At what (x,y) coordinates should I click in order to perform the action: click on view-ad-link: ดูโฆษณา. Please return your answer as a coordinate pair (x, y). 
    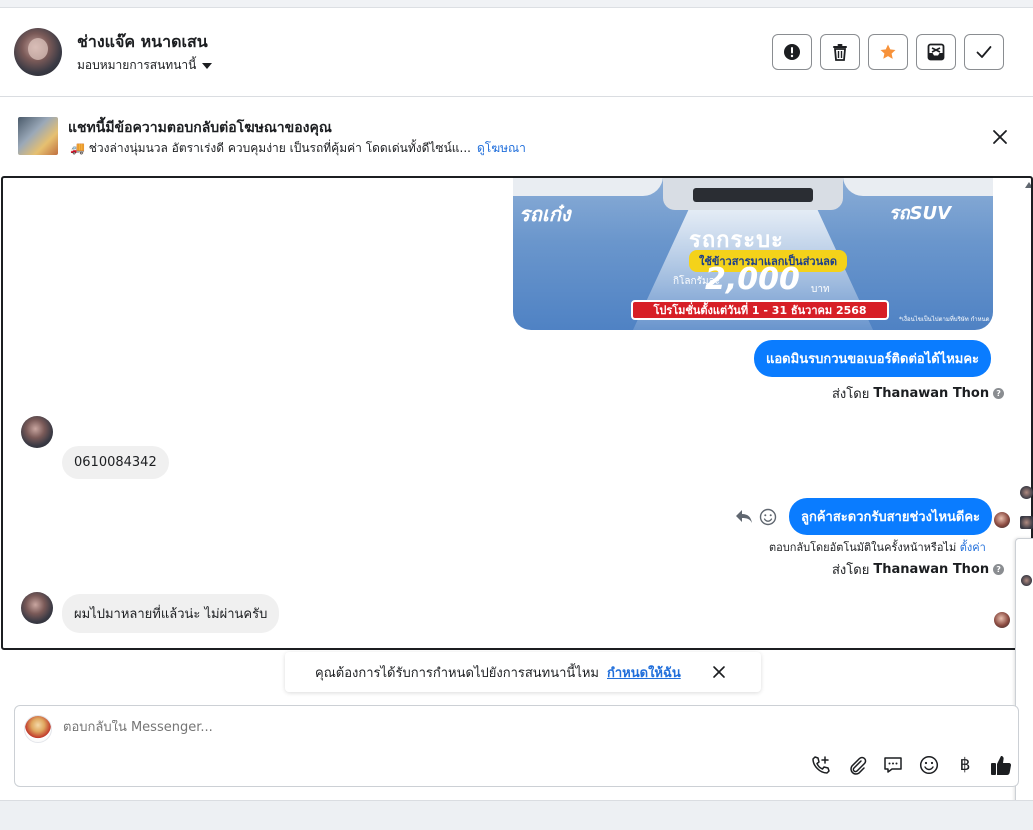
    Looking at the image, I should click on (501, 148).